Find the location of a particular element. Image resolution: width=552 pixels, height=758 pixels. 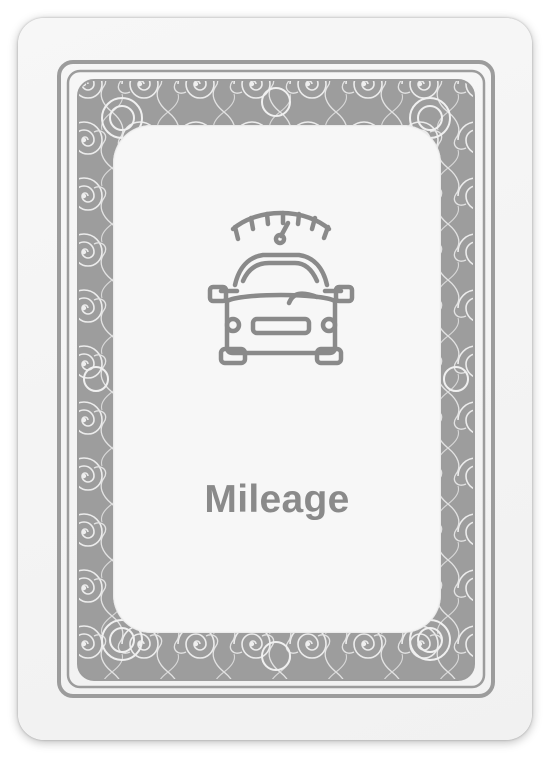

car-speedometer-icon is located at coordinates (281, 288).